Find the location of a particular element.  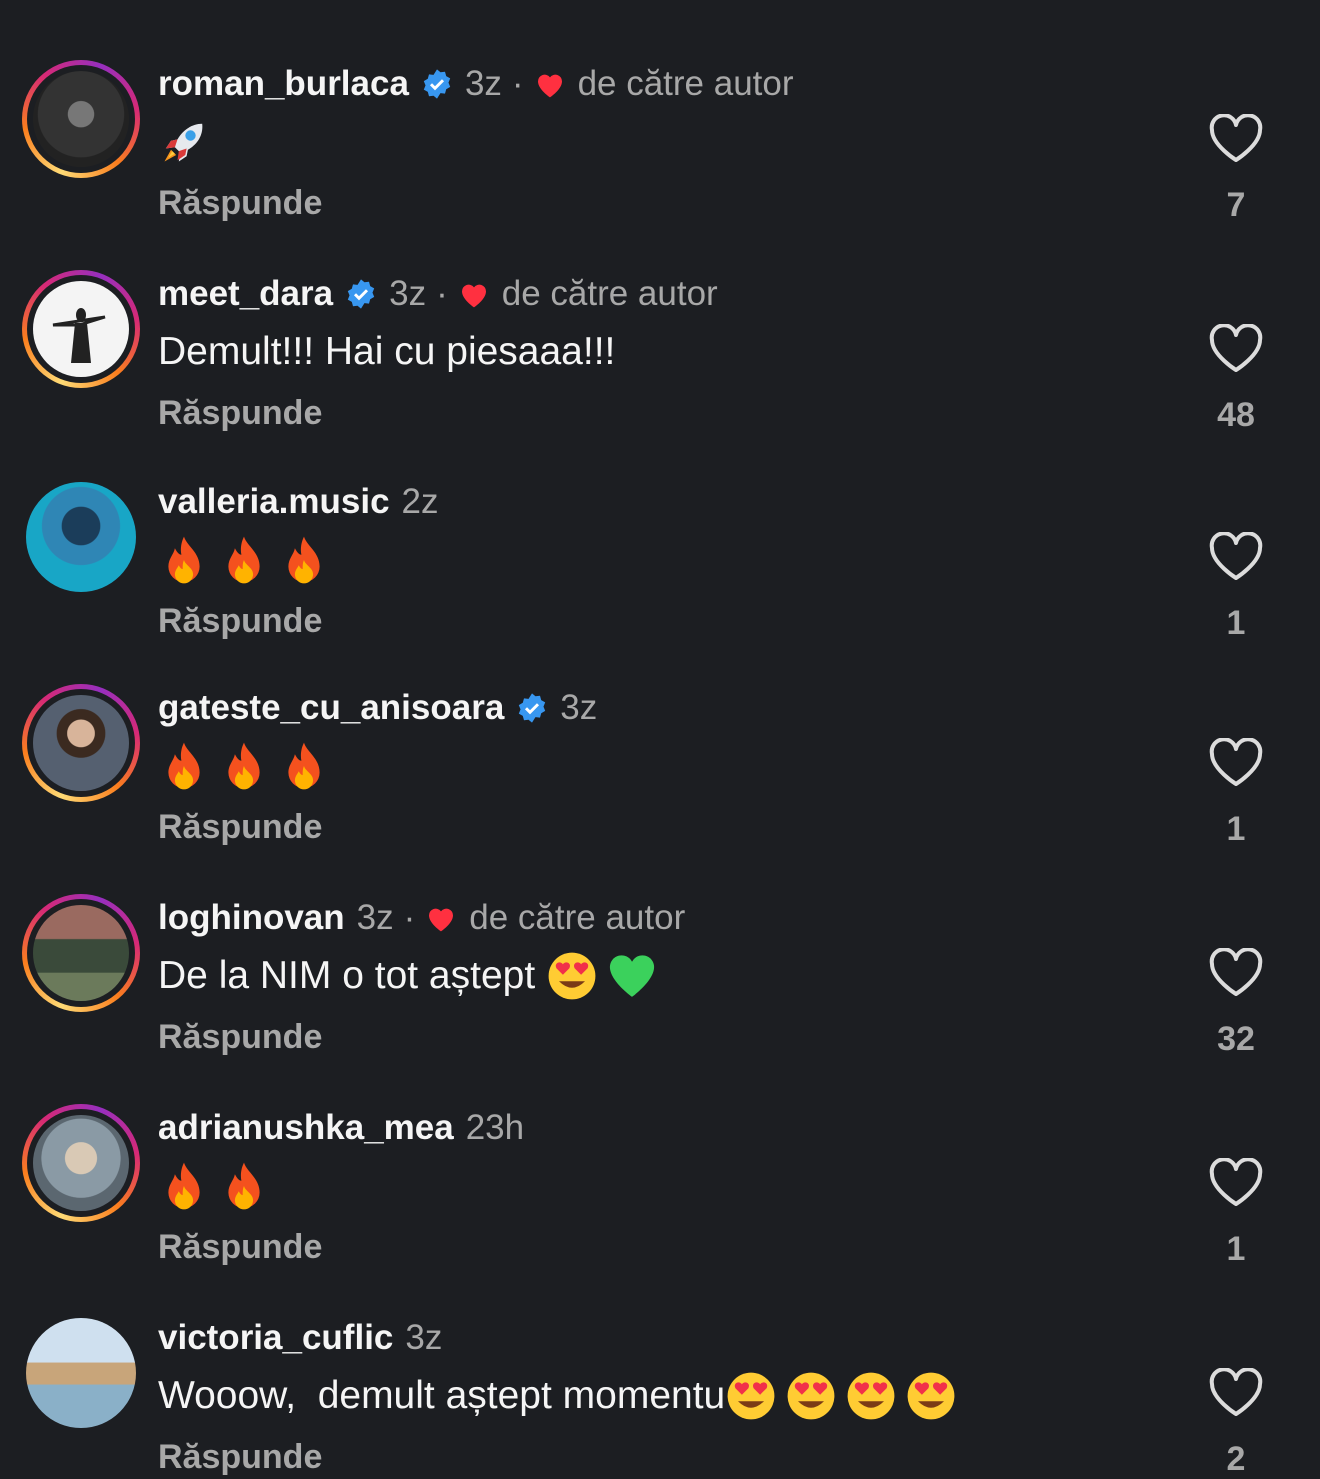

comment-header: loghinovan 3z · de către autor is located at coordinates (421, 918).